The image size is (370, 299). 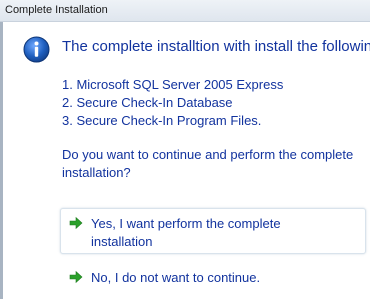 What do you see at coordinates (56, 10) in the screenshot?
I see `window-title: Complete Installation` at bounding box center [56, 10].